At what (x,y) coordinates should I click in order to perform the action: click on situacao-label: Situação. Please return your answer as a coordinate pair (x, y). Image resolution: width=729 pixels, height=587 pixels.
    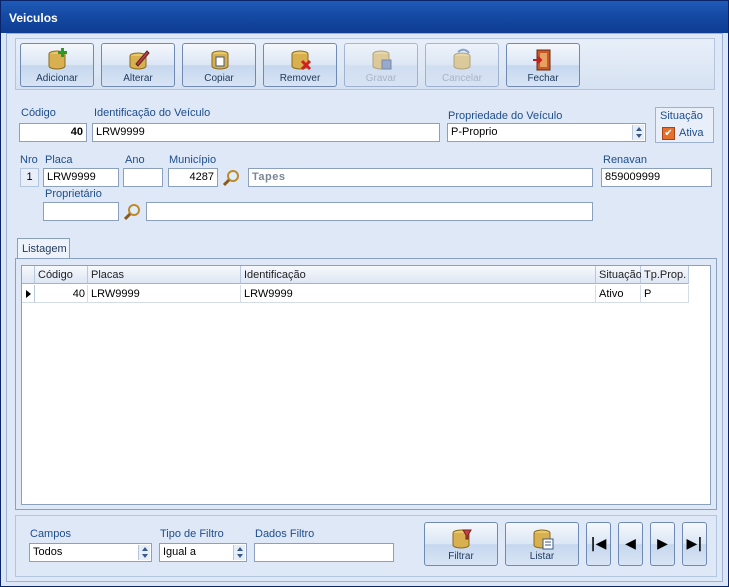
    Looking at the image, I should click on (681, 116).